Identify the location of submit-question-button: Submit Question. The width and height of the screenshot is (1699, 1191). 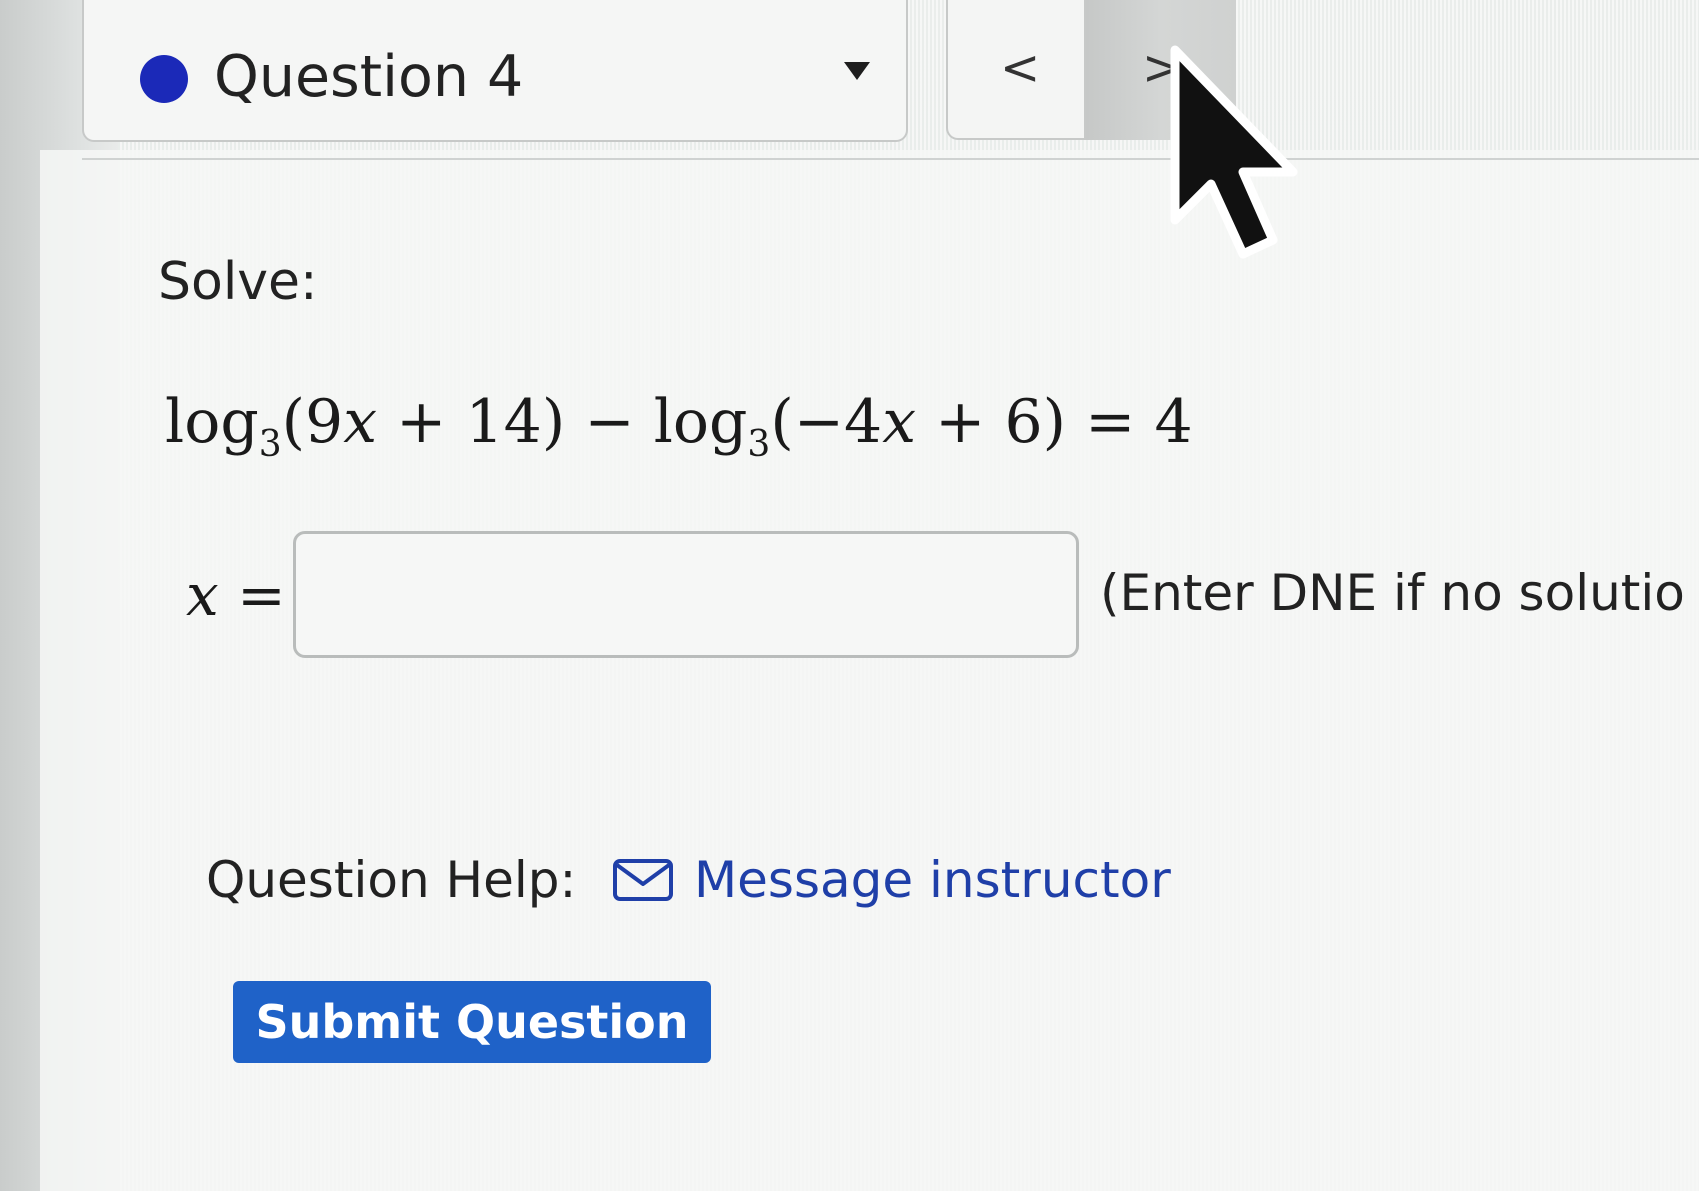
(472, 1022).